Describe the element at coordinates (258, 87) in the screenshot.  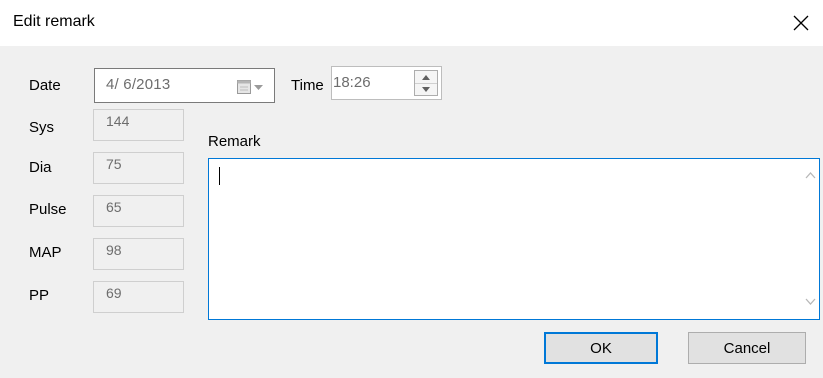
I see `chevron-down-icon` at that location.